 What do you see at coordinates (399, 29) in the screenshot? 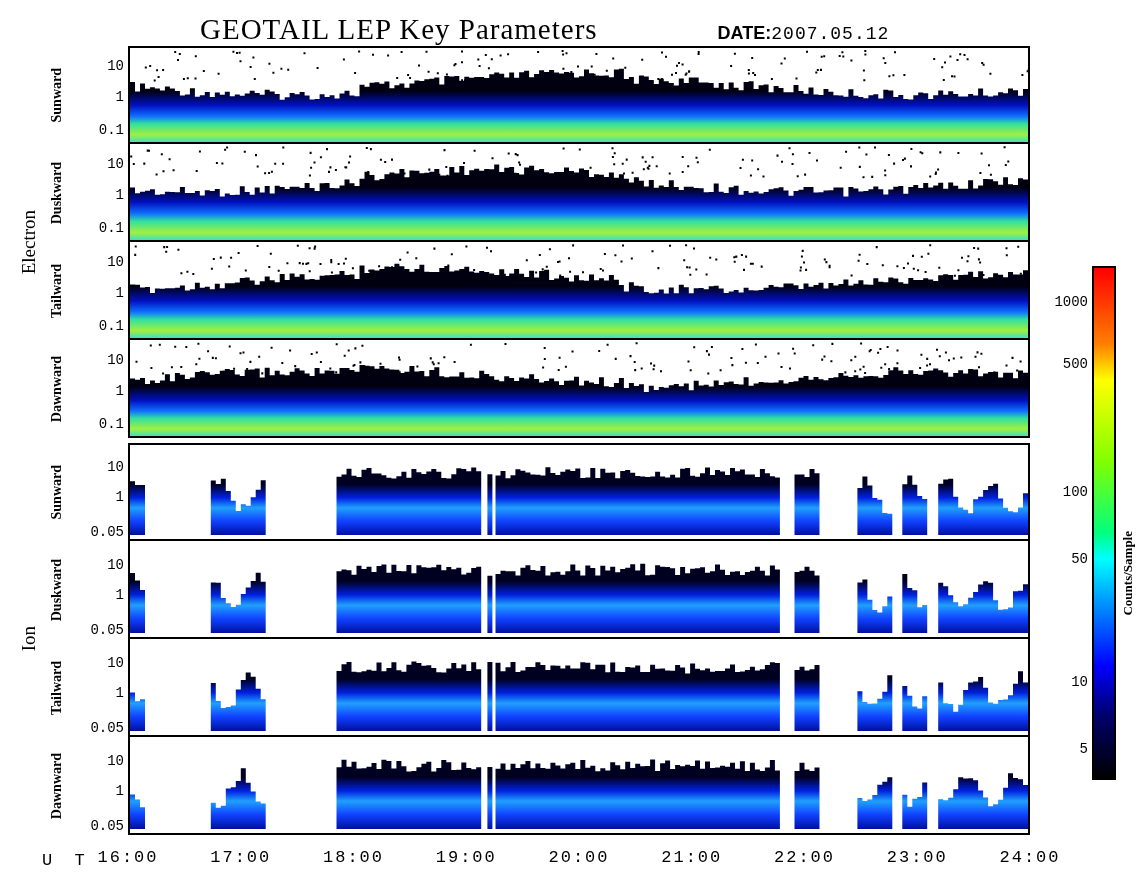
I see `chart-title: GEOTAIL LEP Key Parameters` at bounding box center [399, 29].